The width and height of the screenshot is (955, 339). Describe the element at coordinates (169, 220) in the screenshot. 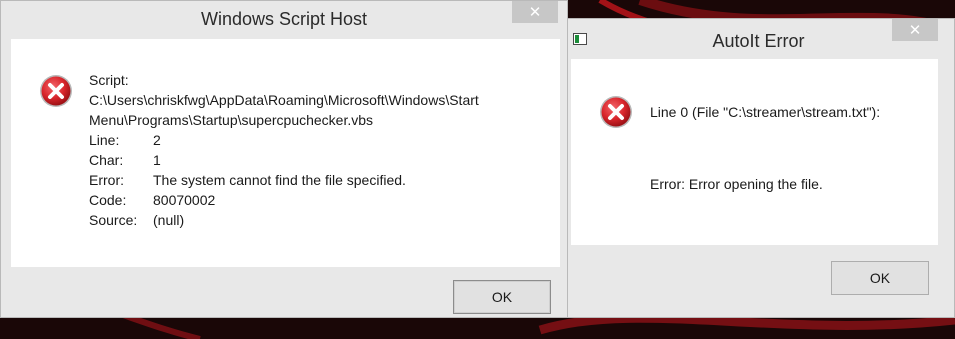

I see `source-value: (null)` at that location.